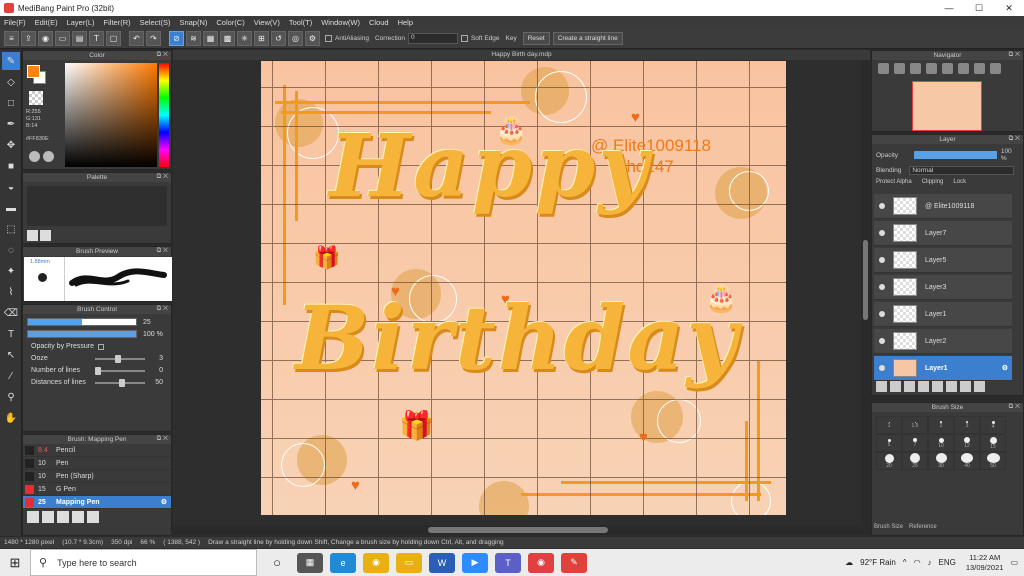 Image resolution: width=1024 pixels, height=576 pixels. What do you see at coordinates (11, 61) in the screenshot?
I see `brush-tool-icon: ✎` at bounding box center [11, 61].